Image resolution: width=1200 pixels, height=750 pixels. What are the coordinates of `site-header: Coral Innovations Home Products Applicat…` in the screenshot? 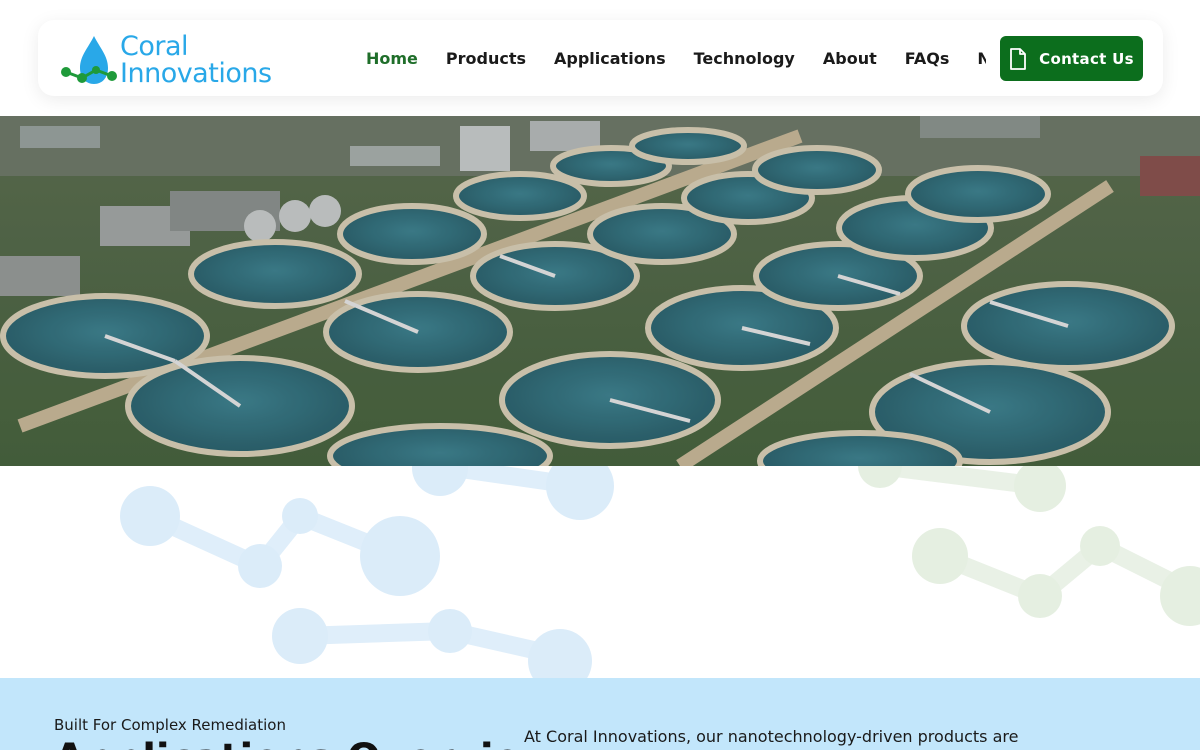 It's located at (600, 58).